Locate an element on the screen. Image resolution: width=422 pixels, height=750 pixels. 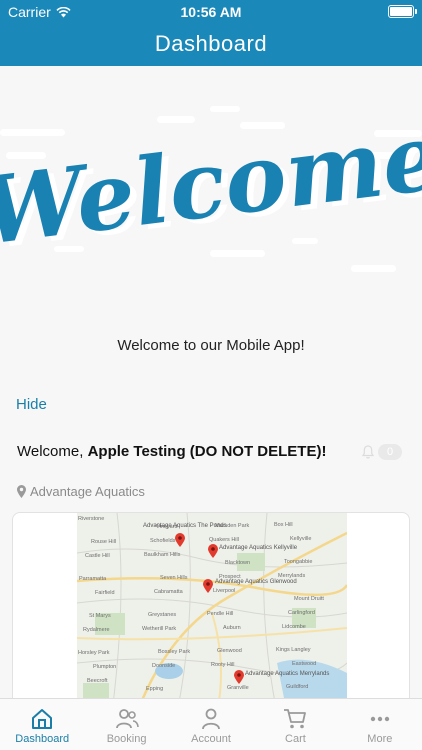
tab-account: Account is located at coordinates (211, 724).